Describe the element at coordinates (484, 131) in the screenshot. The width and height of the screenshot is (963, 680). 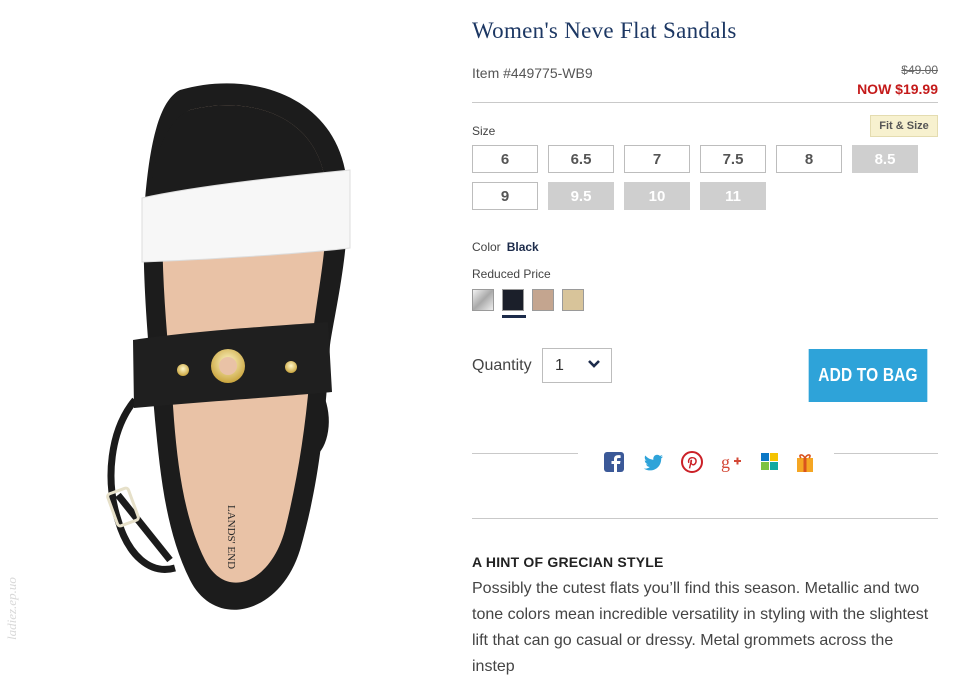
I see `size-label: Size` at that location.